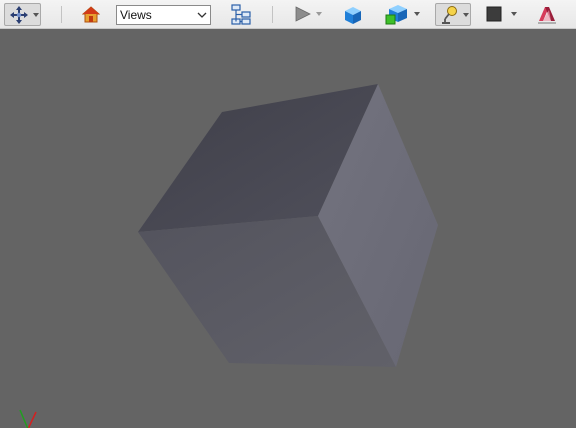 This screenshot has width=576, height=428. Describe the element at coordinates (450, 15) in the screenshot. I see `lamp-icon` at that location.